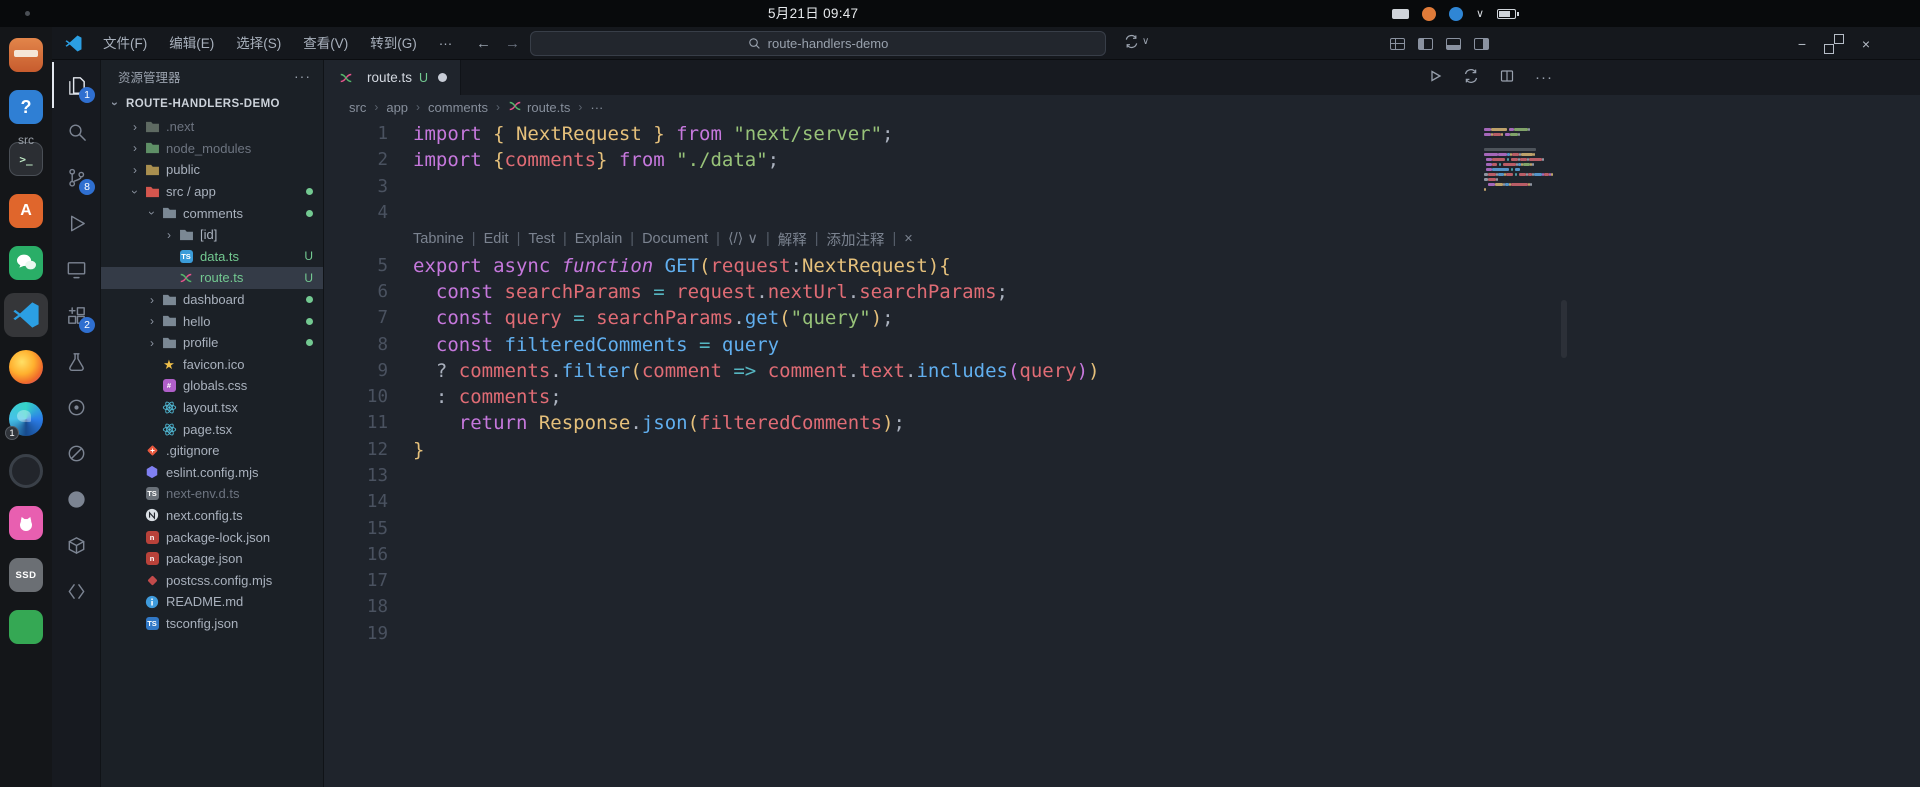 Image resolution: width=1920 pixels, height=787 pixels. I want to click on menu-item-1: 编辑(E), so click(191, 43).